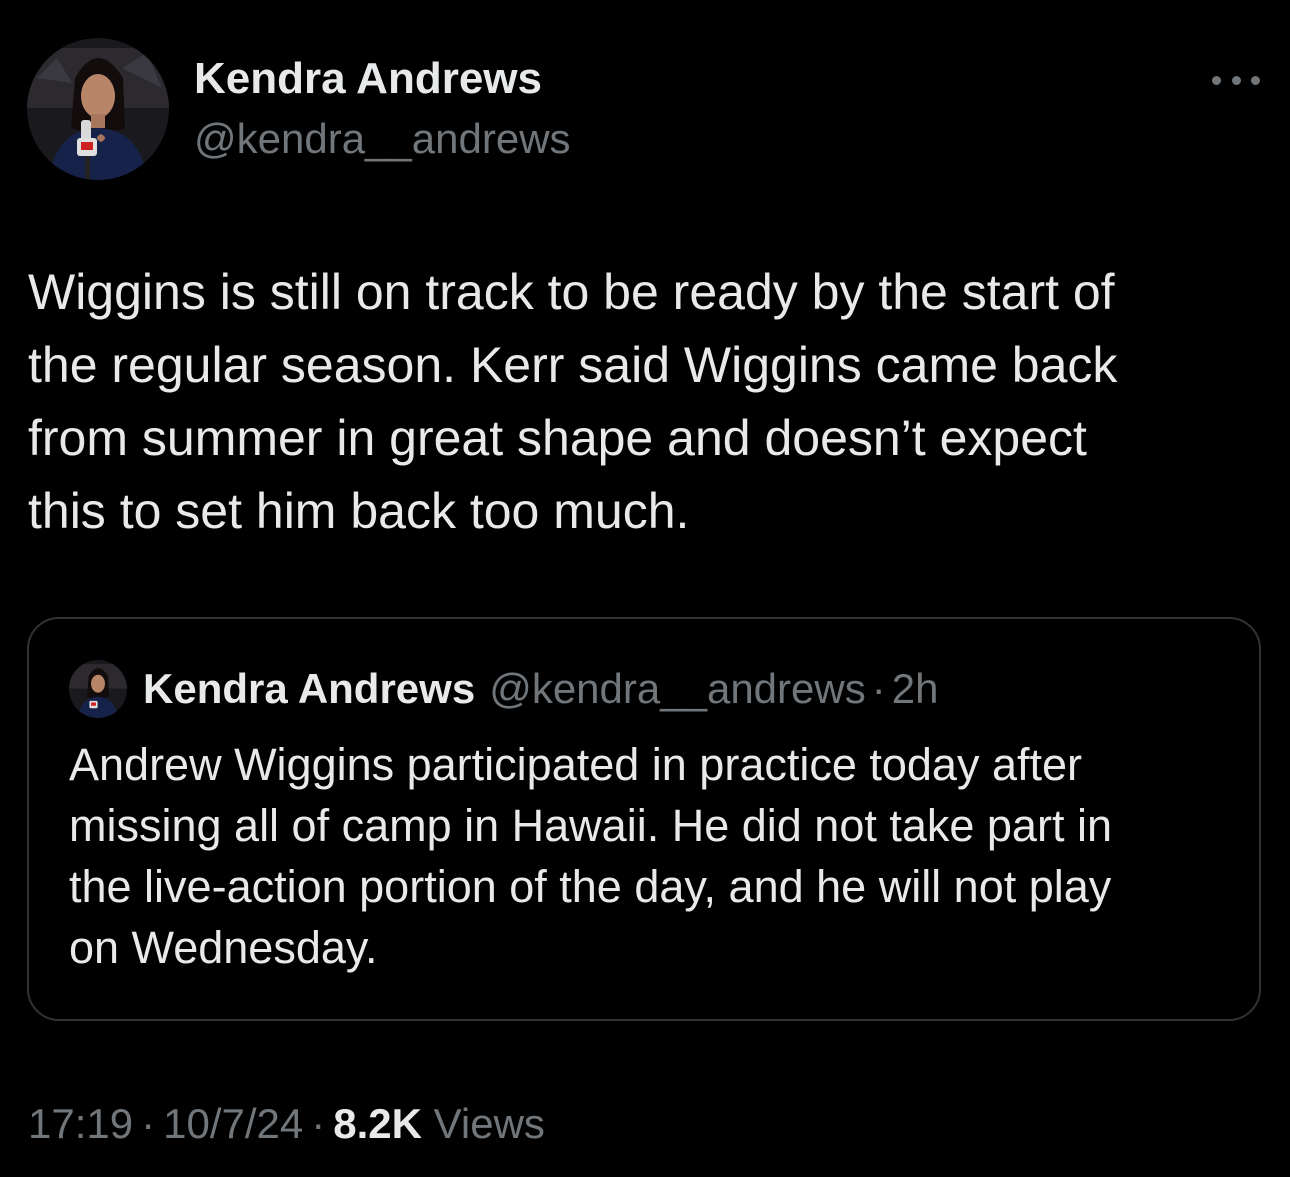 The height and width of the screenshot is (1177, 1290). I want to click on quoted-tweet-header: Kendra Andrews @kendra__andrews · 2h, so click(503, 689).